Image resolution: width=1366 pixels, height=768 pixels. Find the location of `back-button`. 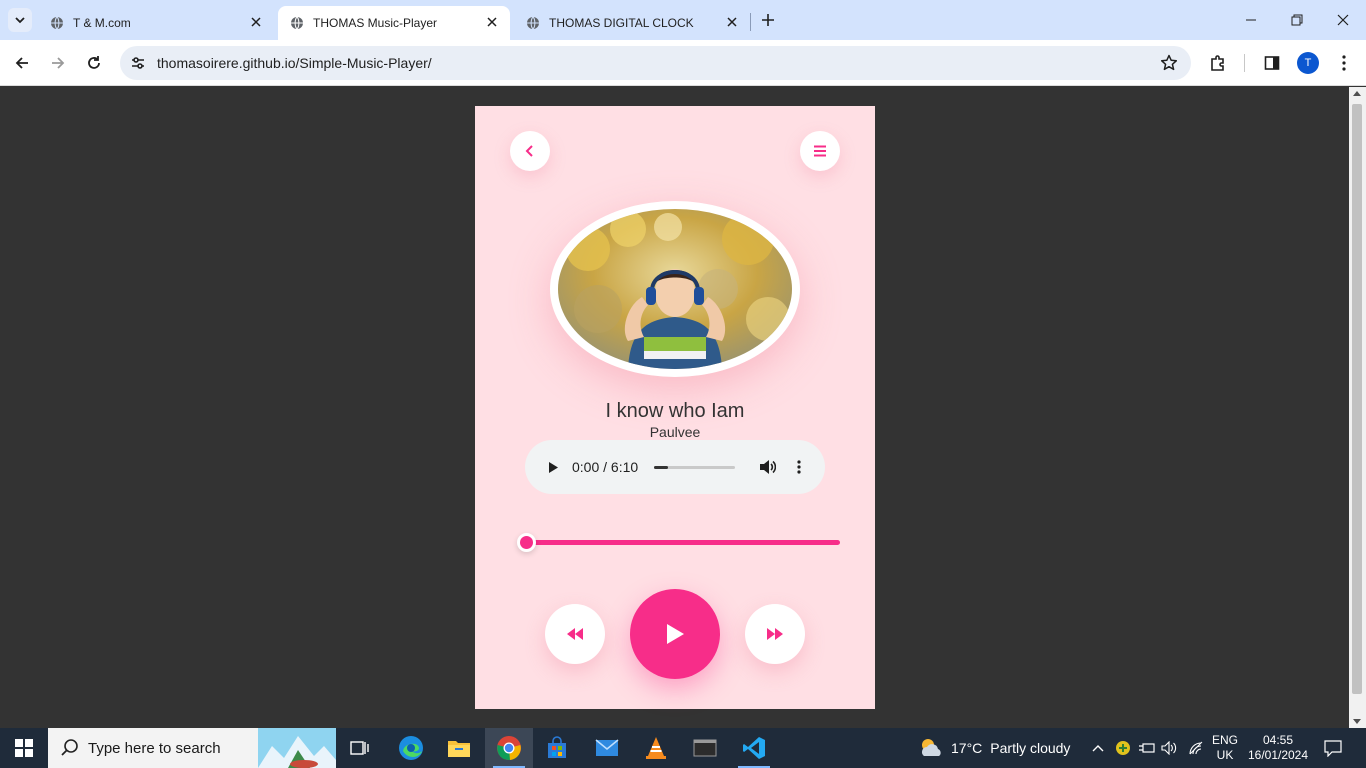

back-button is located at coordinates (22, 63).